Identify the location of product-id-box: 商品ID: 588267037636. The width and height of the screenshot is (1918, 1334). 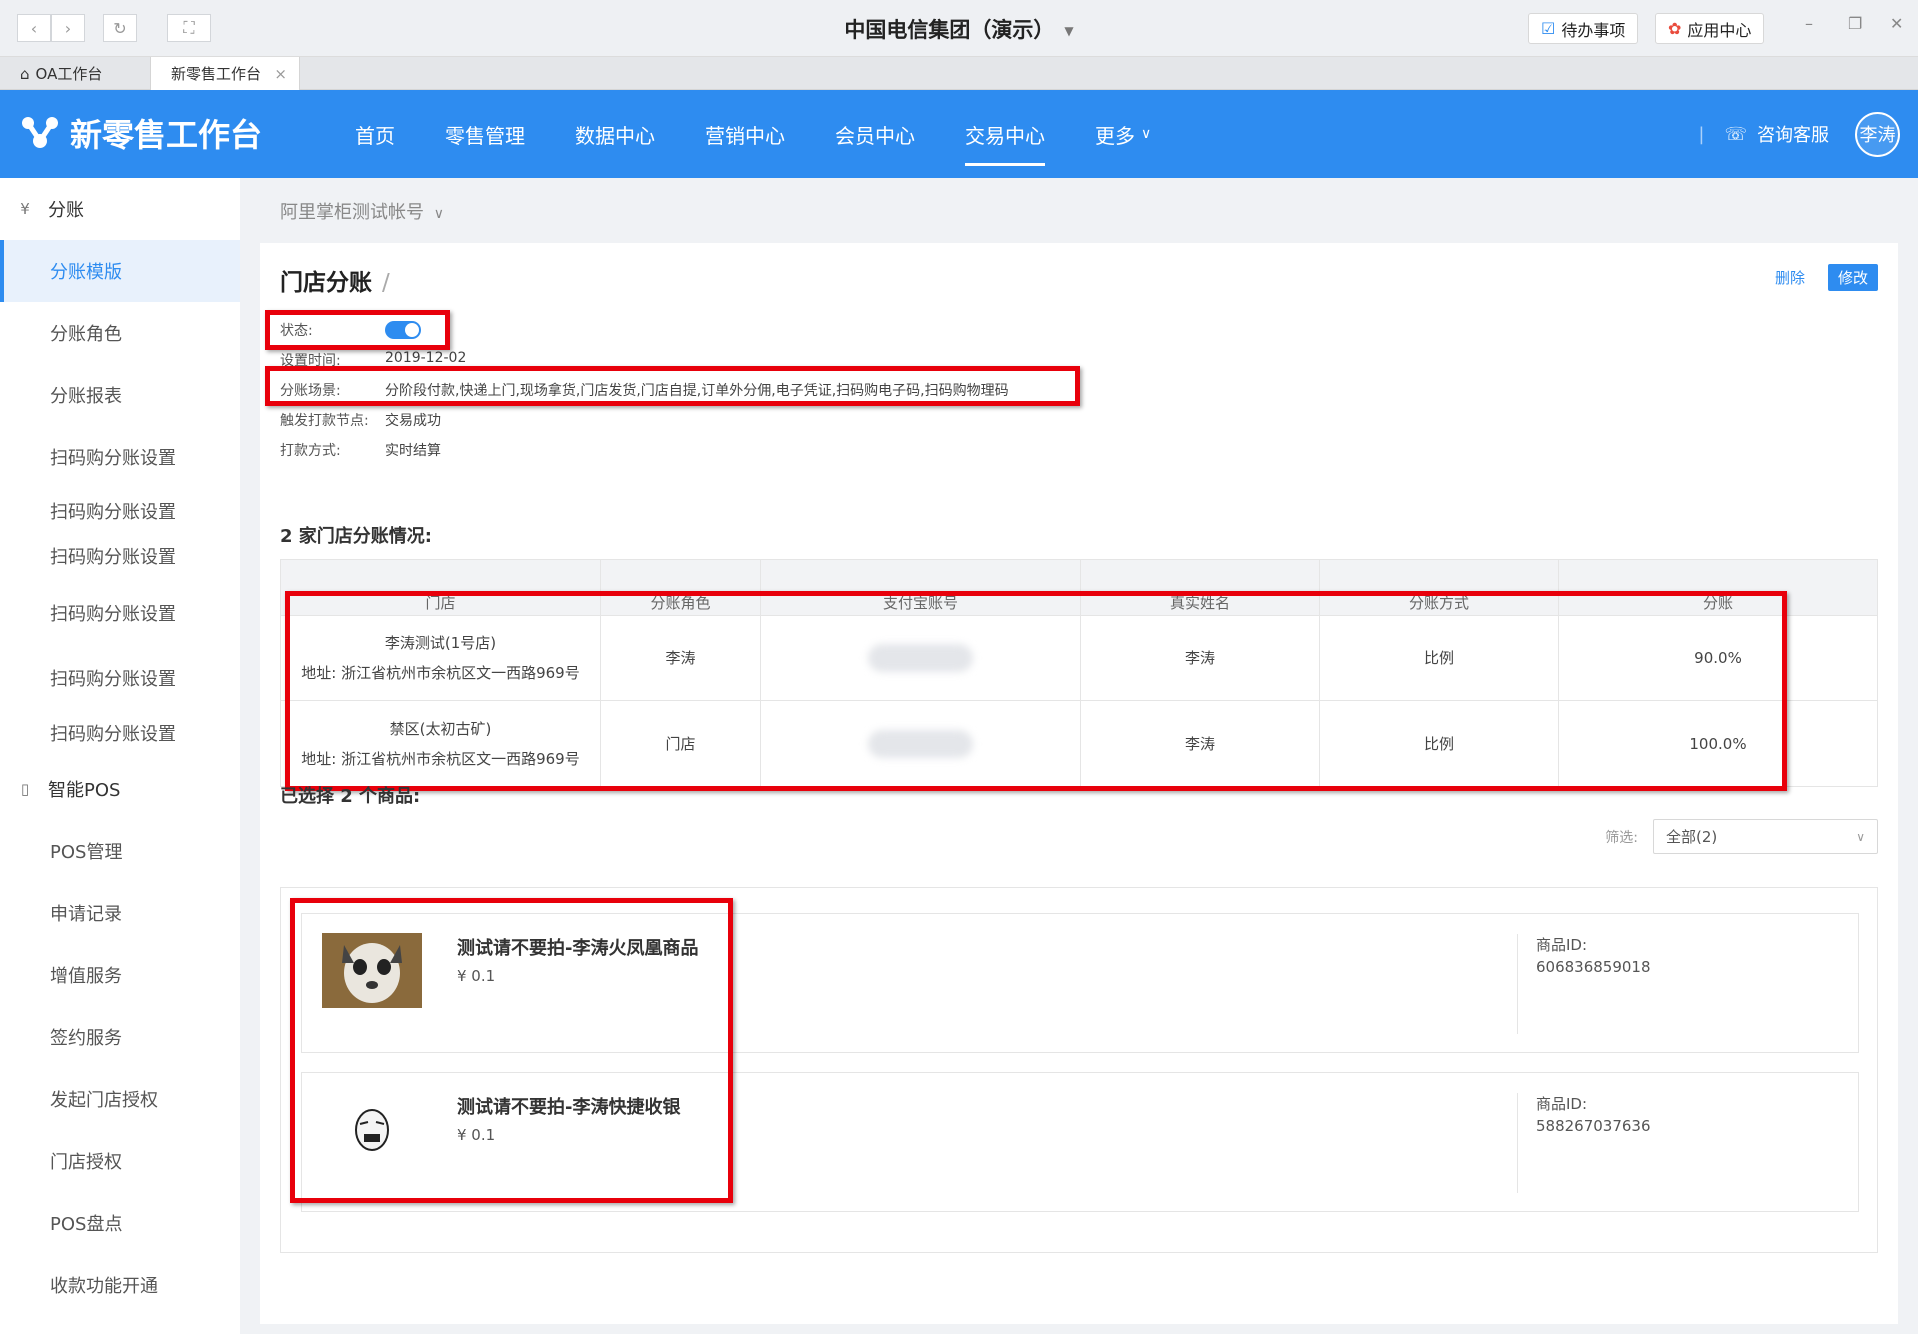
(1584, 1143).